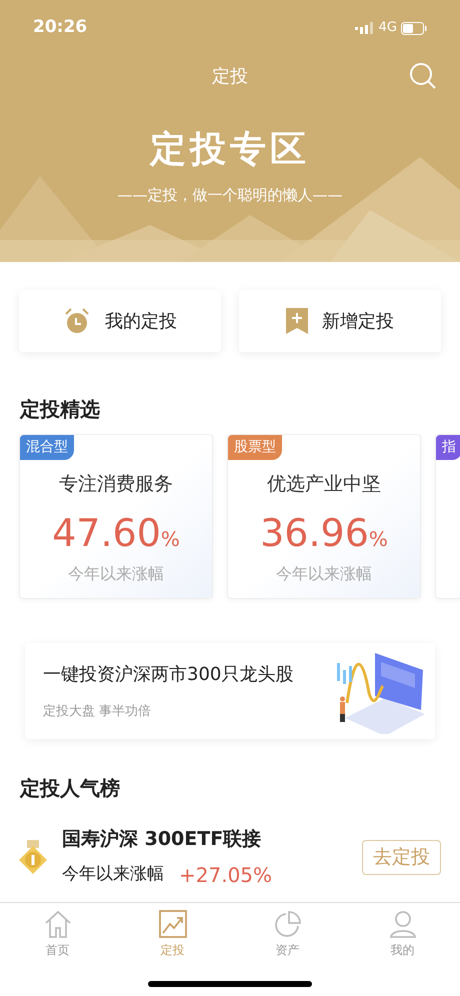 The width and height of the screenshot is (460, 996). What do you see at coordinates (364, 28) in the screenshot?
I see `signal-icon` at bounding box center [364, 28].